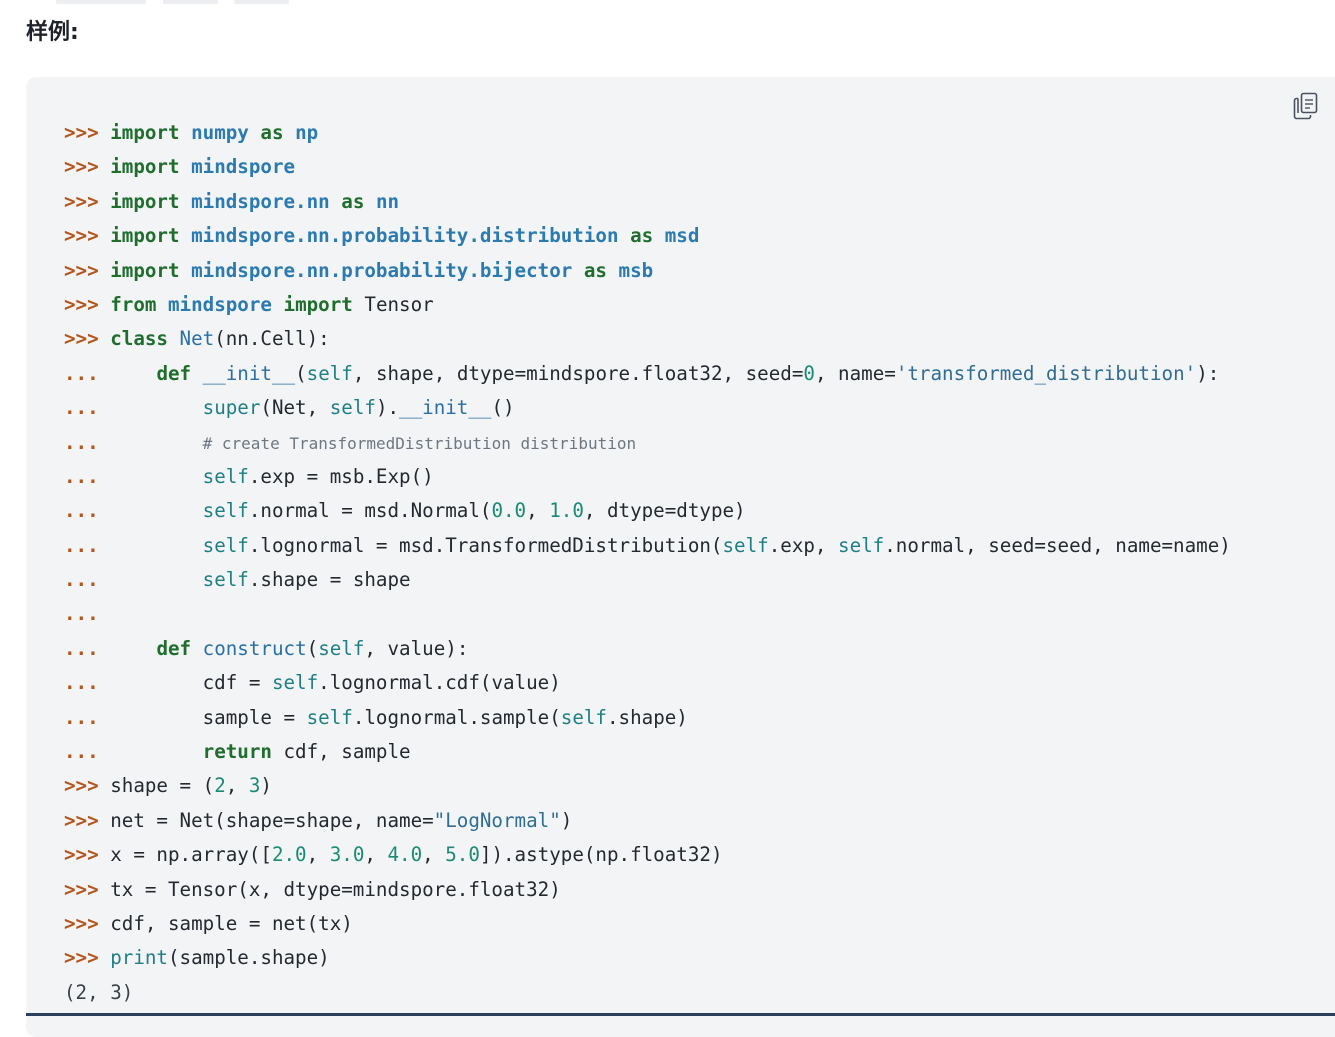 Image resolution: width=1335 pixels, height=1037 pixels. Describe the element at coordinates (601, 855) in the screenshot. I see `code-text: ]).astype(np.float32)` at that location.